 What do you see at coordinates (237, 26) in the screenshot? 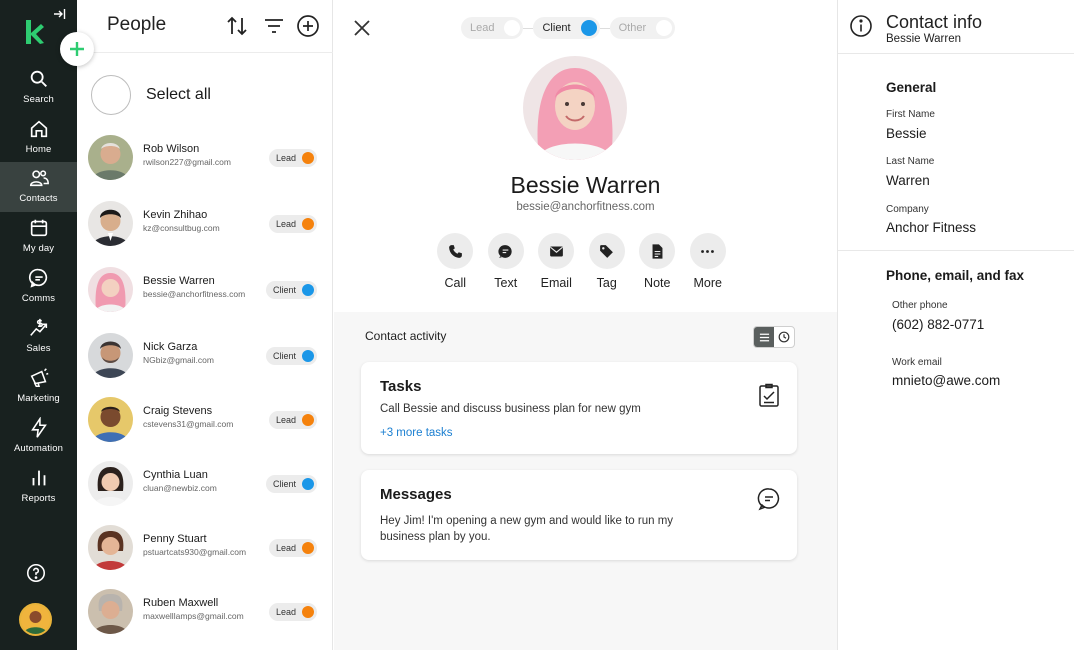
I see `sort-icon` at bounding box center [237, 26].